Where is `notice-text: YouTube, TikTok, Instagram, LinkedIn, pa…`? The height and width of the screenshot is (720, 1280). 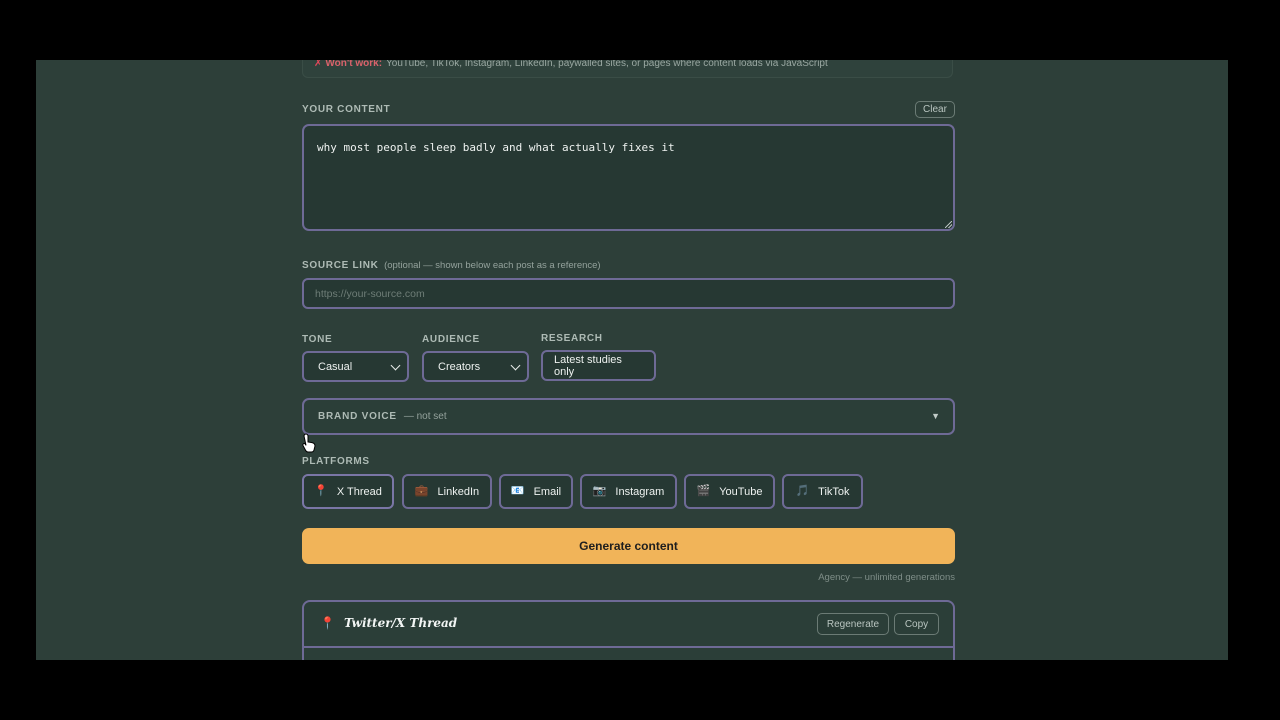
notice-text: YouTube, TikTok, Instagram, LinkedIn, pa… is located at coordinates (607, 64).